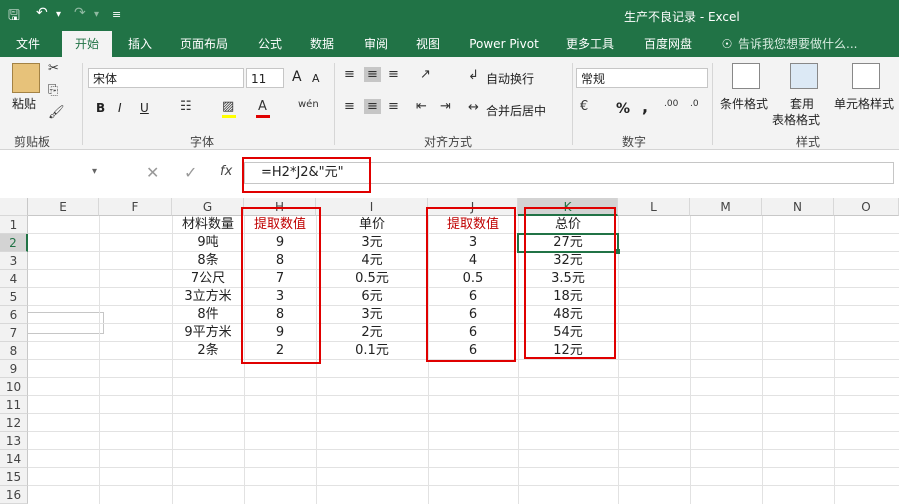 This screenshot has width=899, height=504. I want to click on tab-power-pivot: Power Pivot, so click(504, 44).